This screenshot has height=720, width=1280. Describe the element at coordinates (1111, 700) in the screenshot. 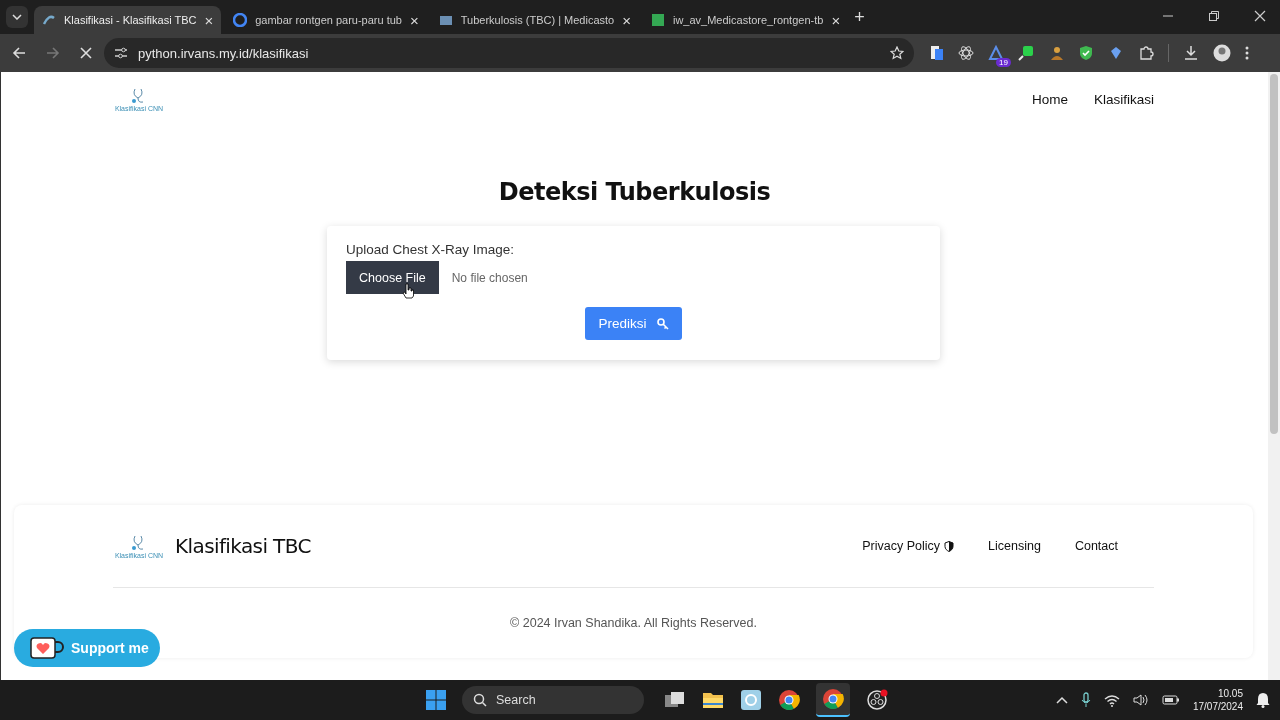

I see `wifi-icon` at that location.